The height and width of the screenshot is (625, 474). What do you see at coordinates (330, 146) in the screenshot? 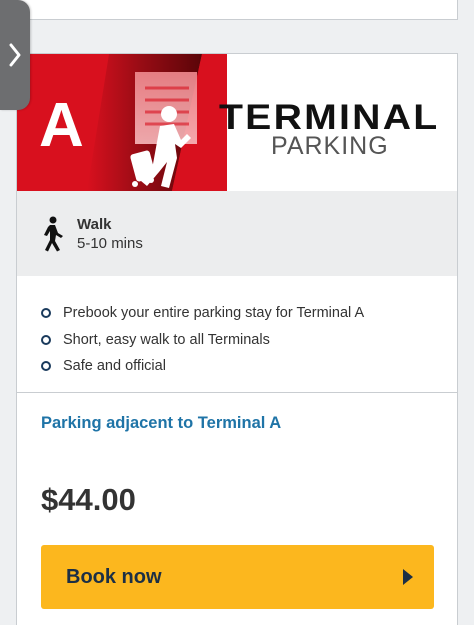
I see `brand-subtitle: PARKING` at bounding box center [330, 146].